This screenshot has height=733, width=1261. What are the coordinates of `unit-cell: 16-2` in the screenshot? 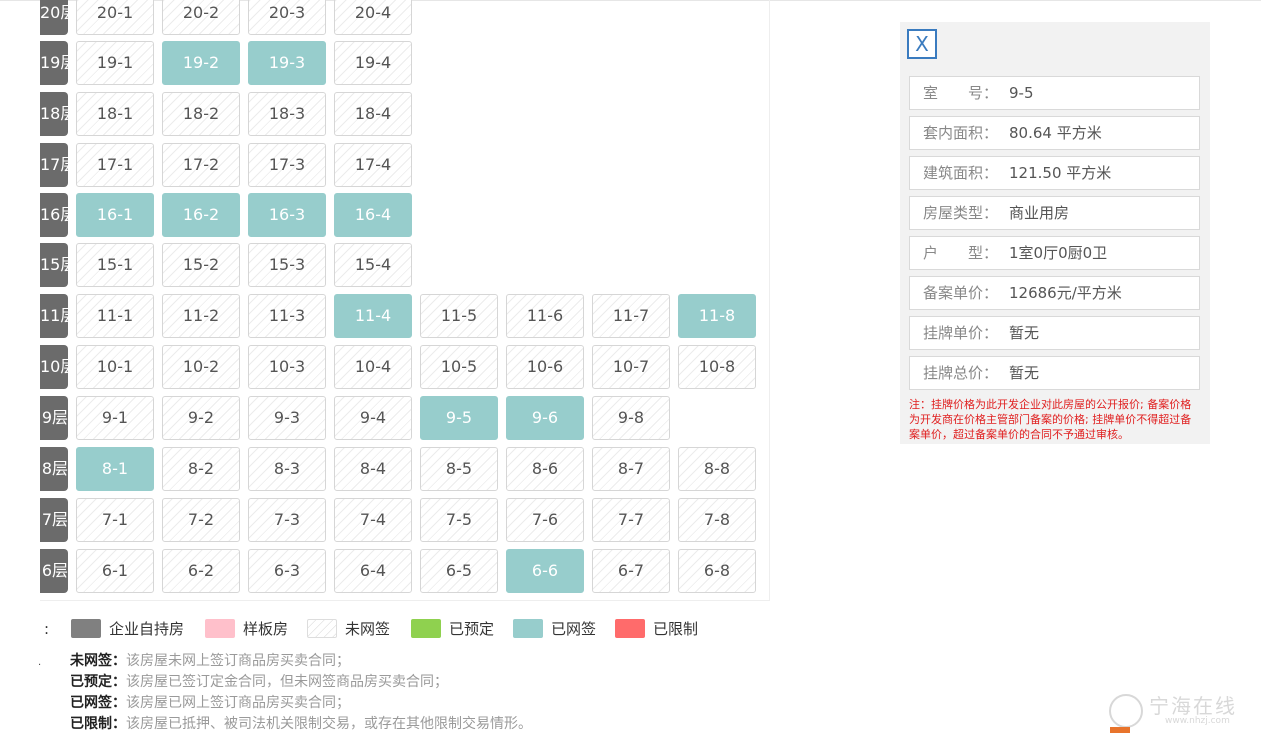 It's located at (201, 215).